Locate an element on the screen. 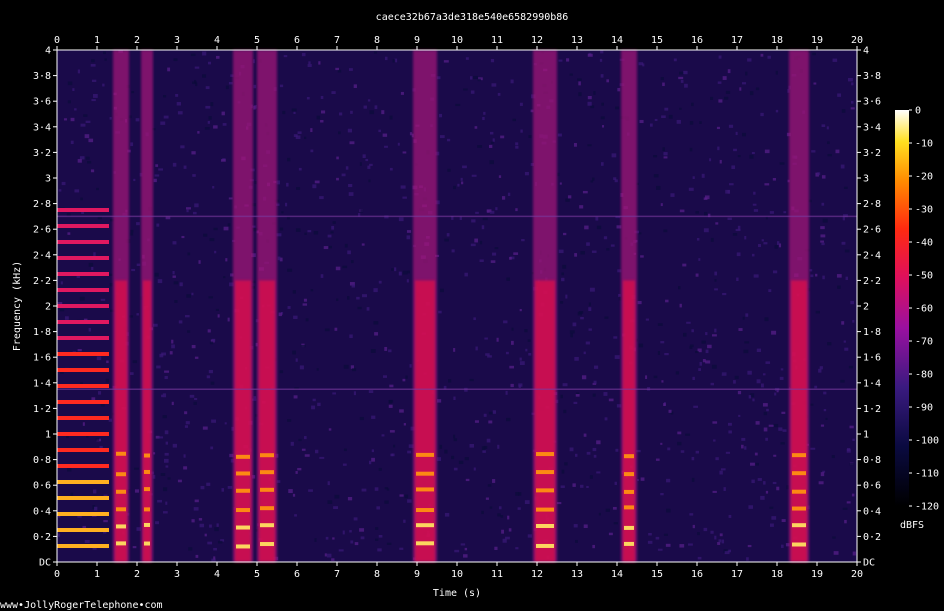  x-tick-label-top: 10 is located at coordinates (457, 40).